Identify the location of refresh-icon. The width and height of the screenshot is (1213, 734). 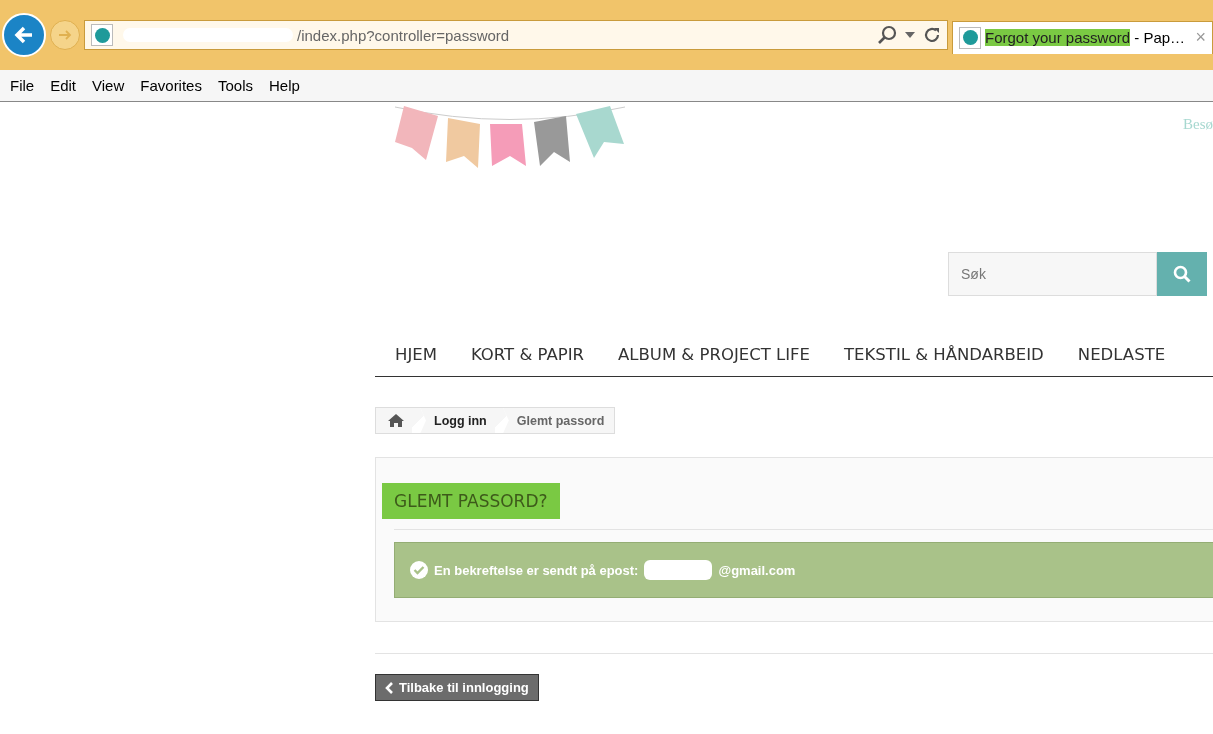
(932, 35).